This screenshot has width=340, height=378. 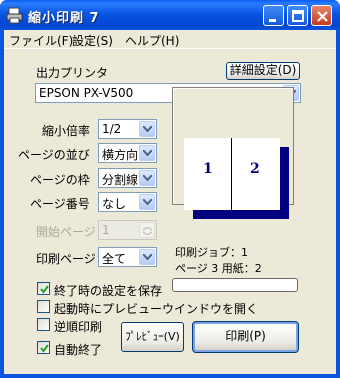 I want to click on page-count-status: ページ 3 用紙：2, so click(x=218, y=268).